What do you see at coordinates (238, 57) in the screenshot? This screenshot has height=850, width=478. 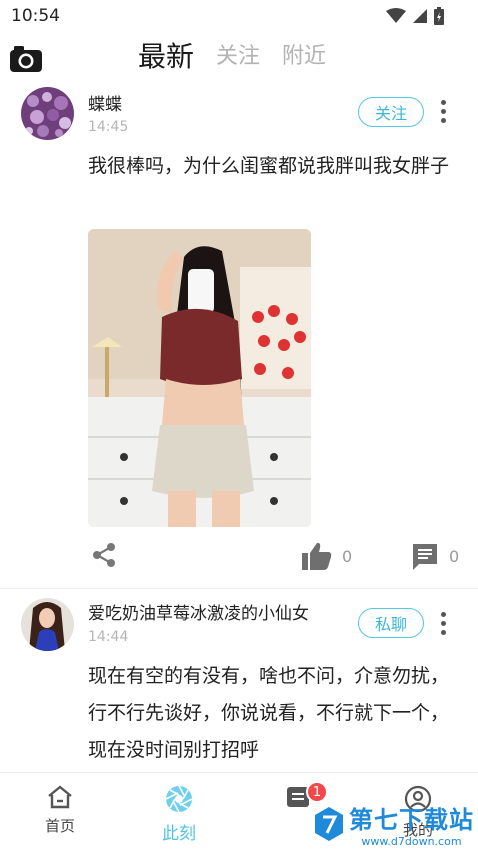 I see `tab-following: 关注` at bounding box center [238, 57].